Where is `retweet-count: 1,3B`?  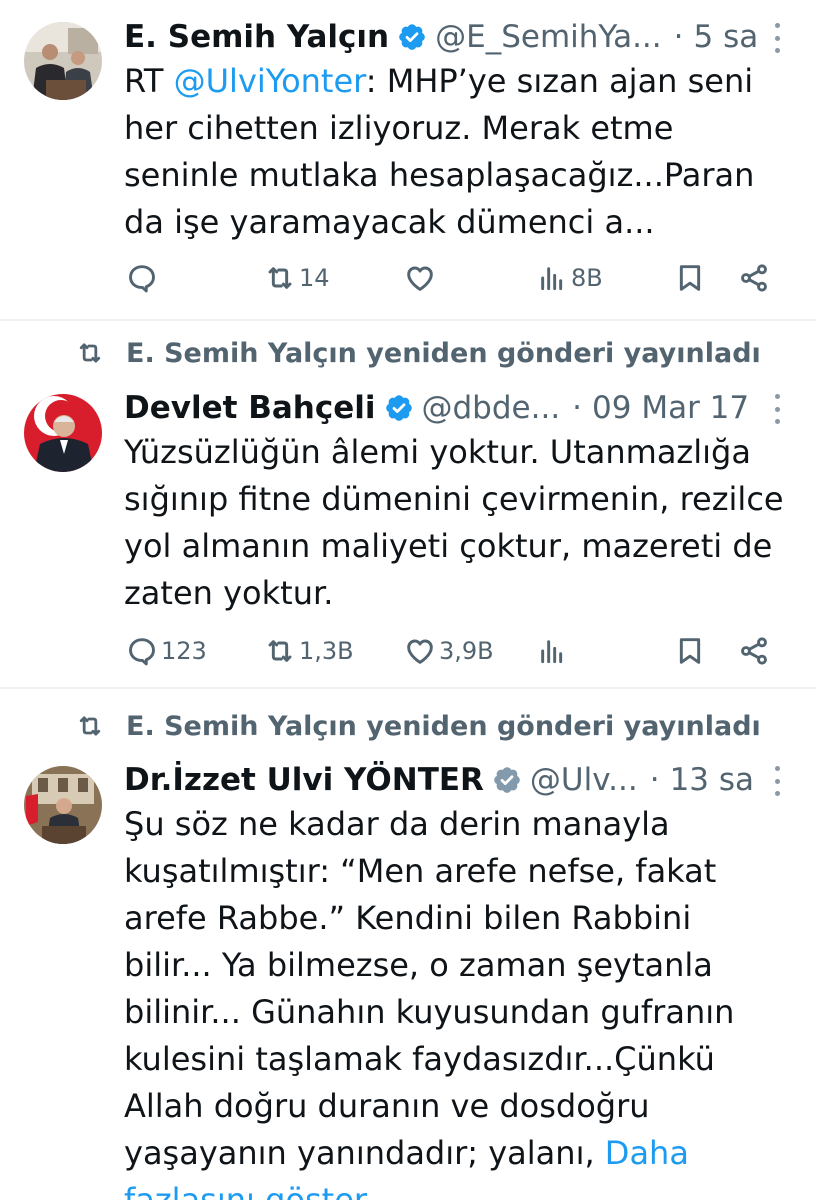
retweet-count: 1,3B is located at coordinates (326, 651).